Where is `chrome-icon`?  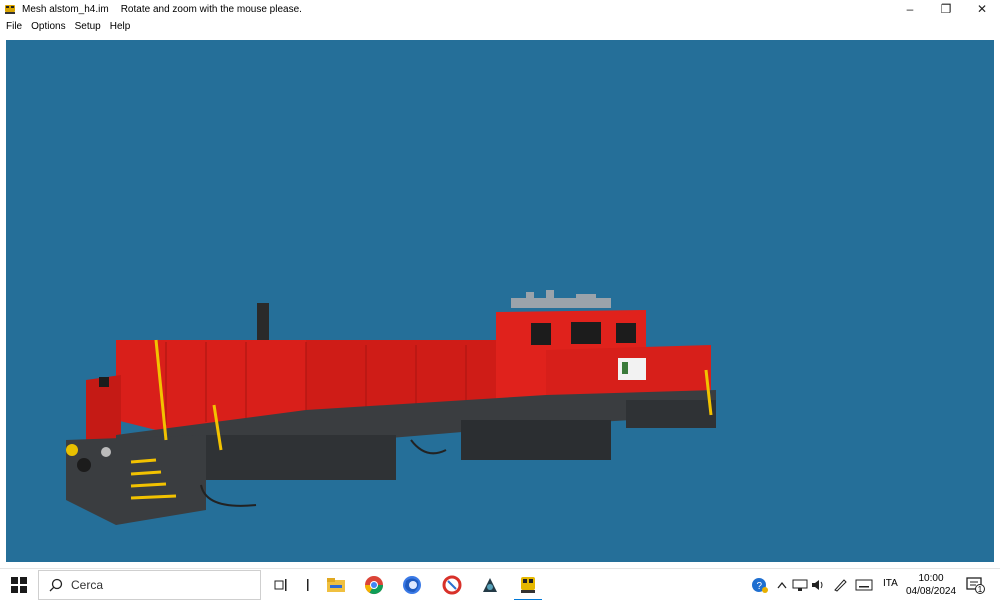 chrome-icon is located at coordinates (374, 585).